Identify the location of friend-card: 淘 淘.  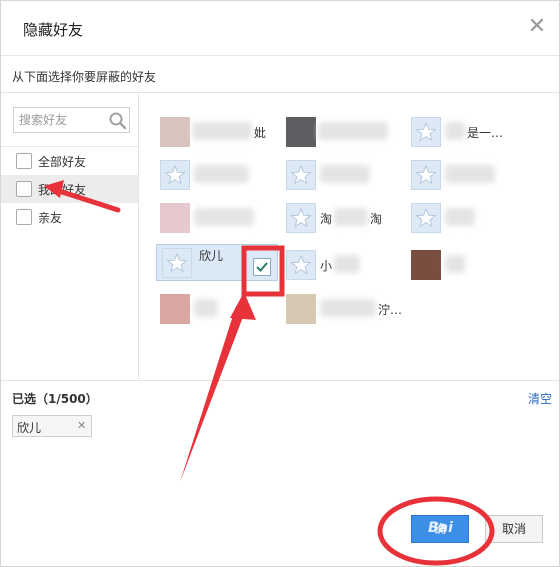
(345, 220).